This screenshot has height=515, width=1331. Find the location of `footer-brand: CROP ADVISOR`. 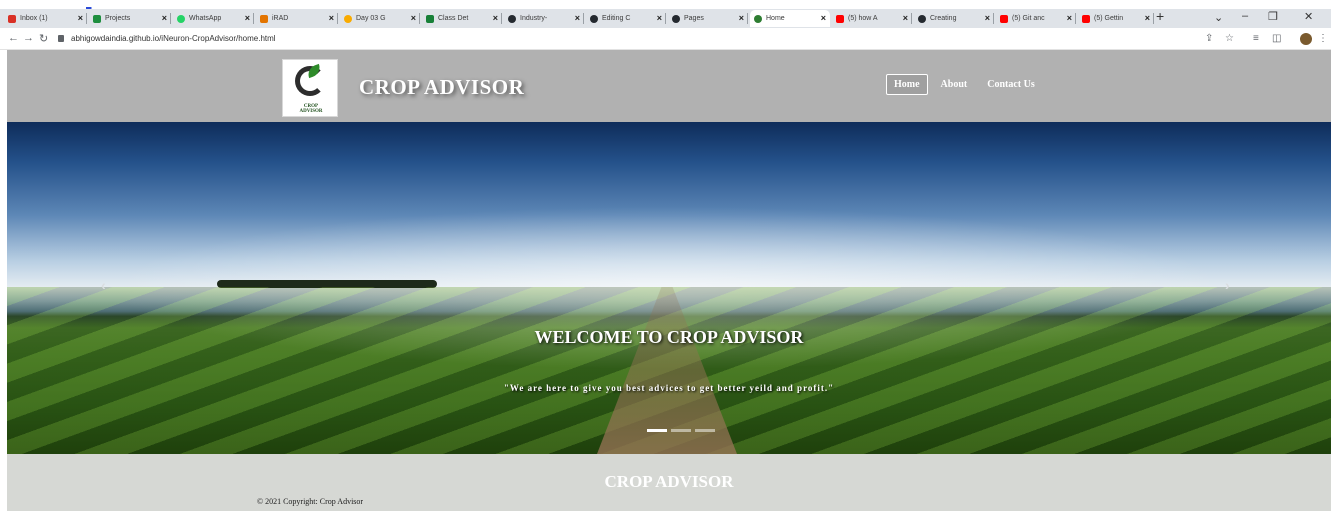

footer-brand: CROP ADVISOR is located at coordinates (669, 481).